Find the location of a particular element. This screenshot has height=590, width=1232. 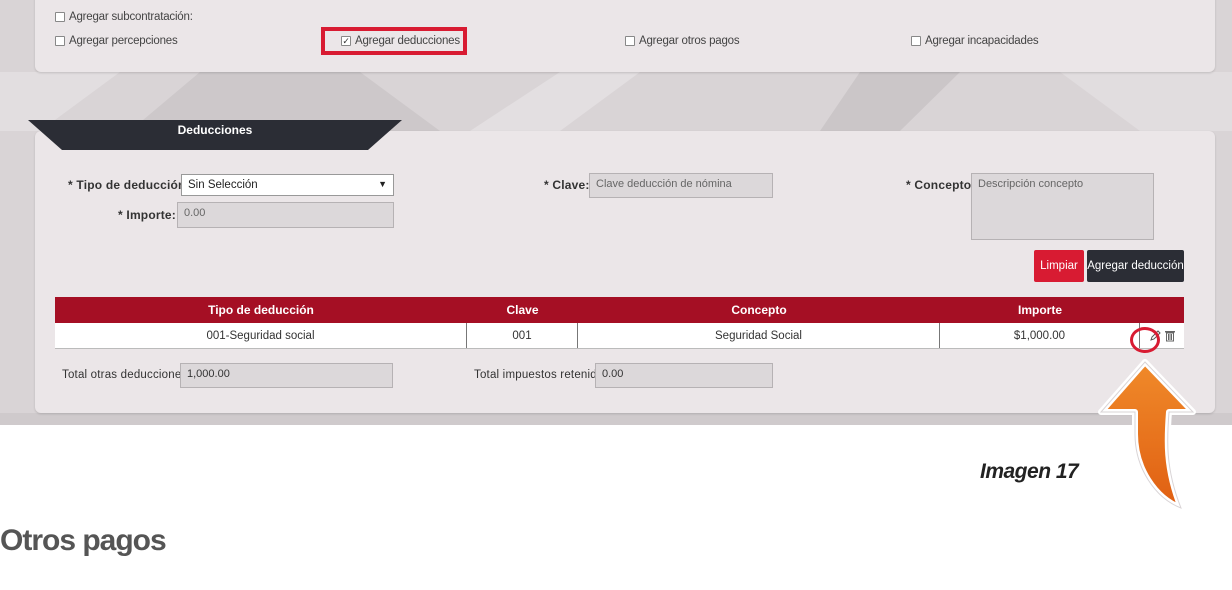

clave-label: * Clave: is located at coordinates (567, 185).